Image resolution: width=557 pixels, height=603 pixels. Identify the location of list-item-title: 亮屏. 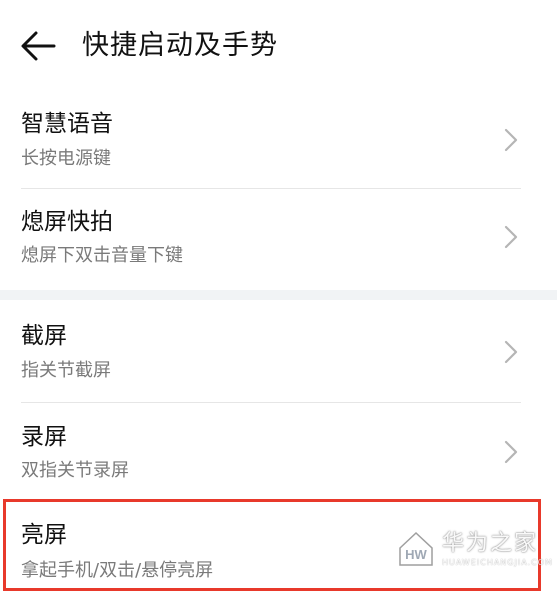
(44, 535).